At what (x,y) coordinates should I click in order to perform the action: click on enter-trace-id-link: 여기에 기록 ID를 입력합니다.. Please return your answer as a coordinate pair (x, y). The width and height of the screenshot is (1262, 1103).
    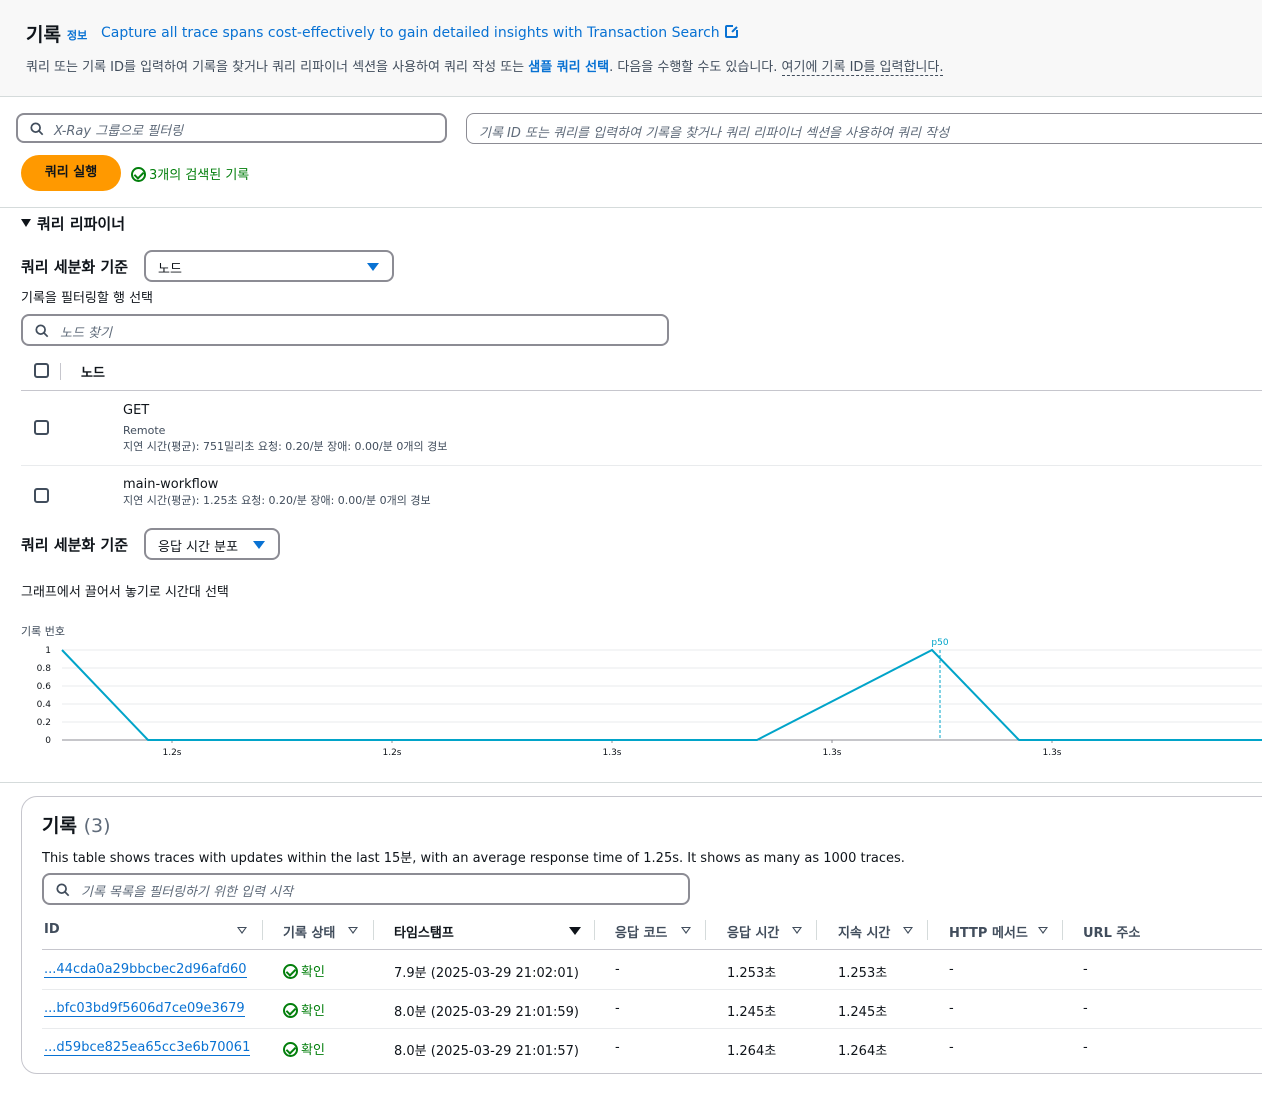
    Looking at the image, I should click on (862, 68).